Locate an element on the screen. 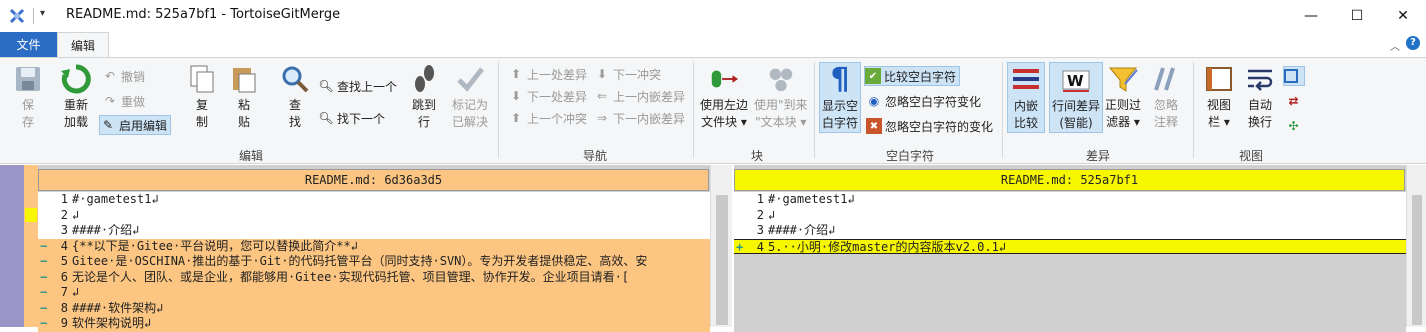 This screenshot has height=332, width=1426. tab-edit: 编辑 is located at coordinates (83, 44).